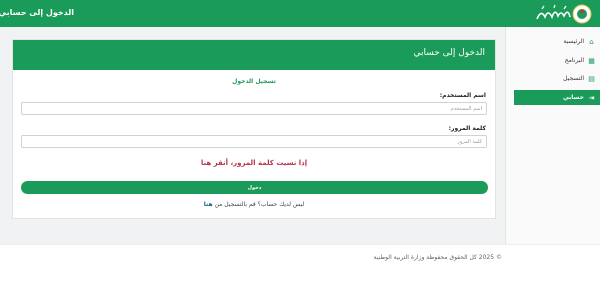 This screenshot has height=286, width=600. Describe the element at coordinates (254, 81) in the screenshot. I see `section-title: تسجيل الدخول` at that location.